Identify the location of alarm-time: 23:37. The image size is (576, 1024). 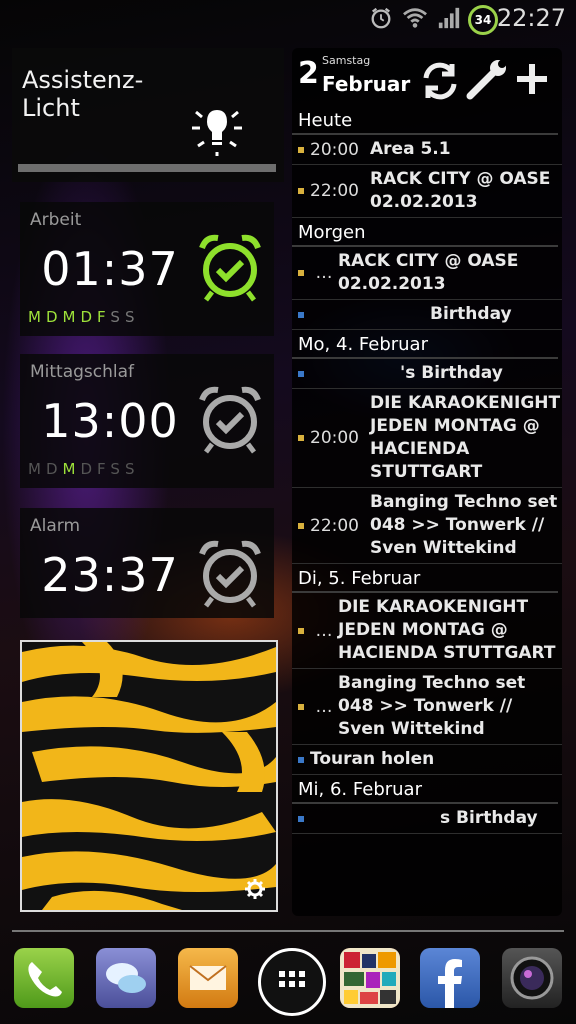
(110, 575).